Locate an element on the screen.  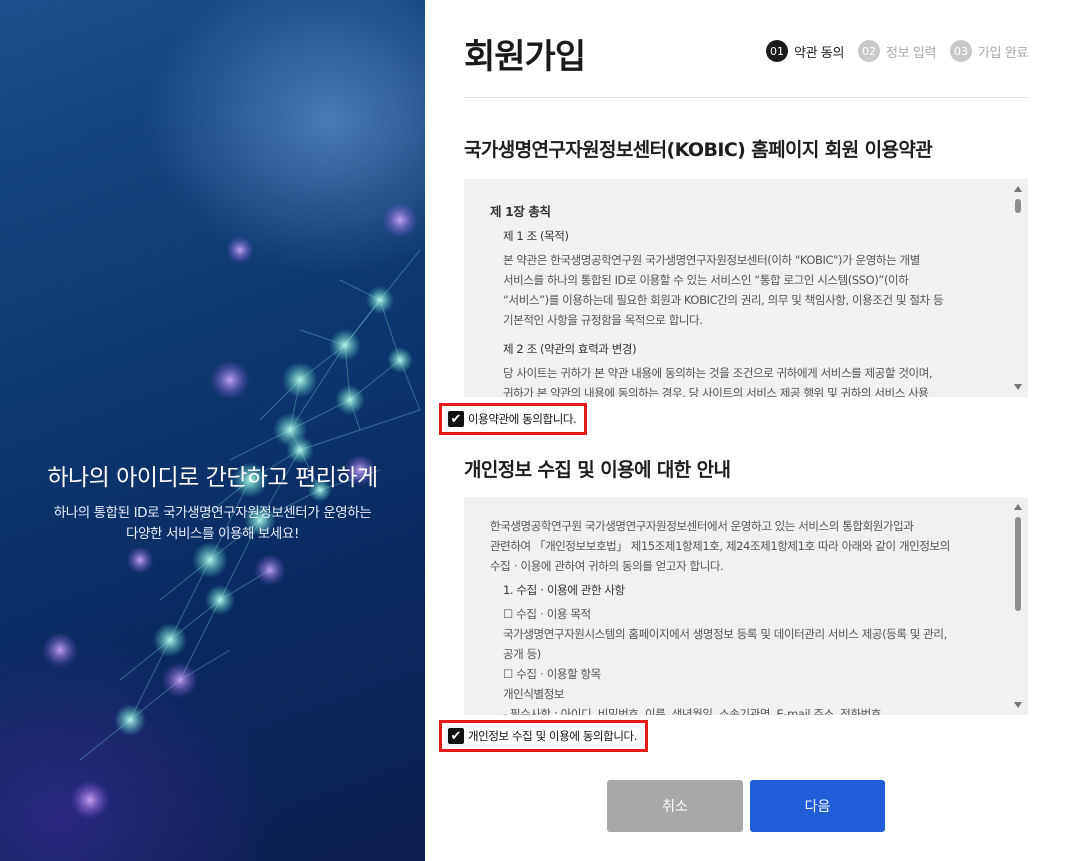
step-complete: 03 가입 완료 is located at coordinates (989, 51).